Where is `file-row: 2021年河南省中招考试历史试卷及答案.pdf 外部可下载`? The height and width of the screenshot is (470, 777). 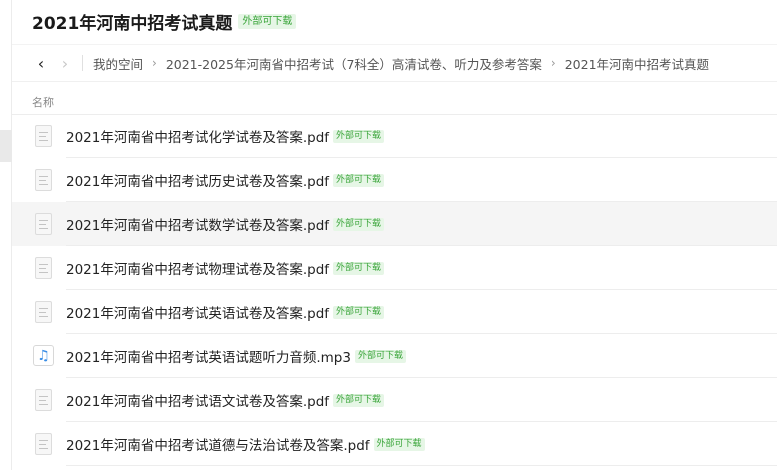 file-row: 2021年河南省中招考试历史试卷及答案.pdf 外部可下载 is located at coordinates (394, 180).